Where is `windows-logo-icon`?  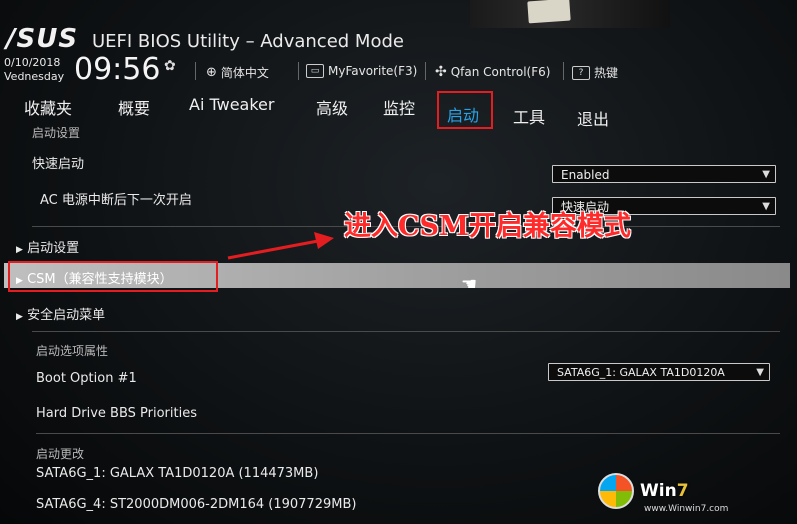
windows-logo-icon is located at coordinates (616, 491).